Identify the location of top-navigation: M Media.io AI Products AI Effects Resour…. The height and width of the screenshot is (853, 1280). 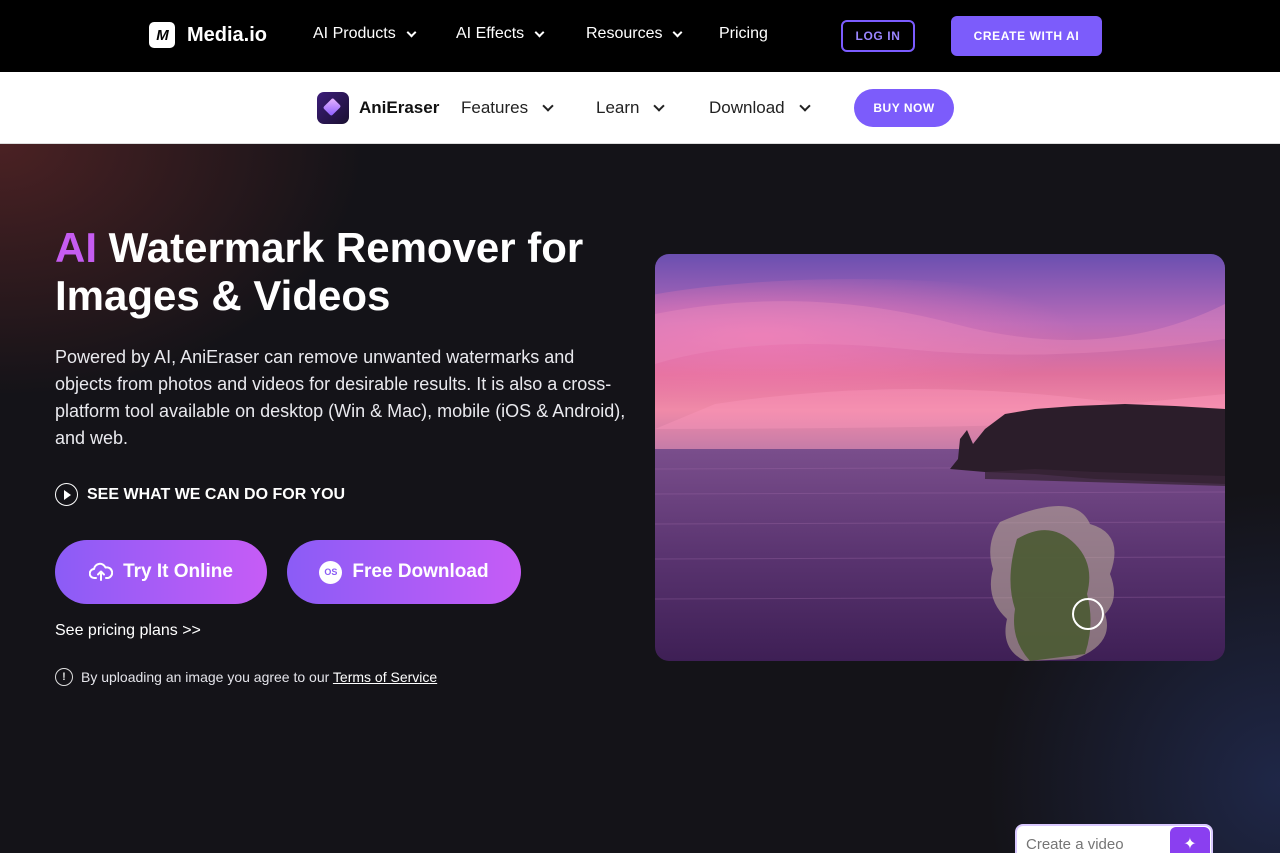
(640, 36).